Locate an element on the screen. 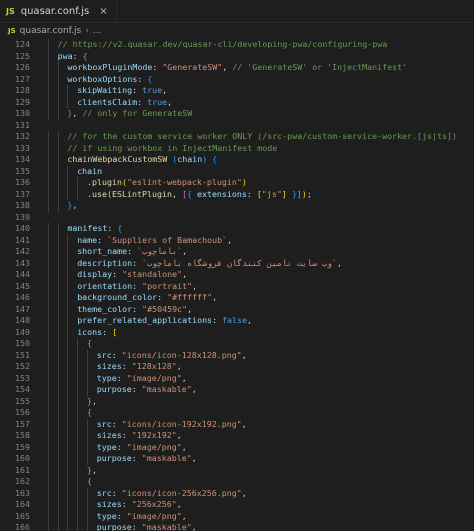  code-line: 127 workboxOptions: { is located at coordinates (237, 79).